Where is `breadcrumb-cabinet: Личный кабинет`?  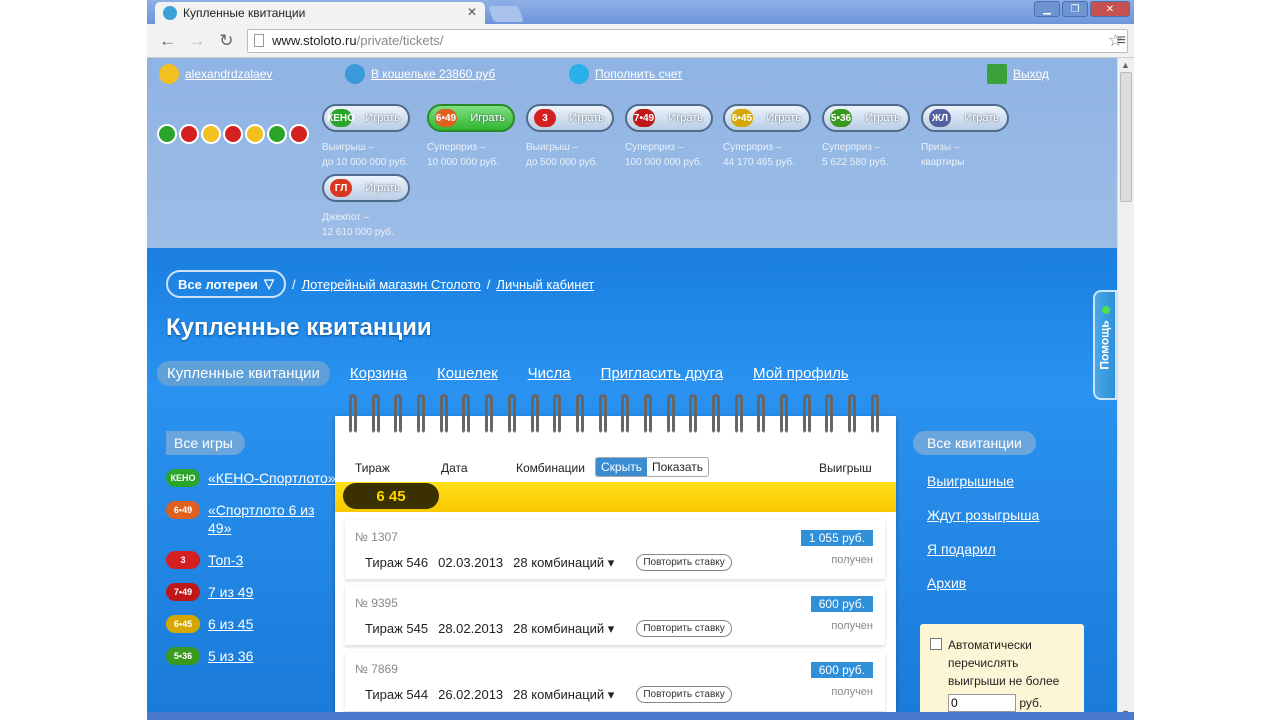 breadcrumb-cabinet: Личный кабинет is located at coordinates (545, 284).